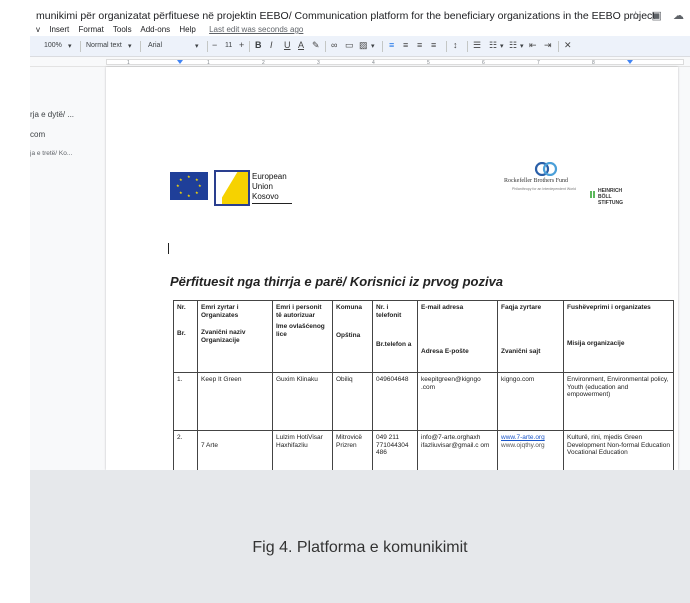  Describe the element at coordinates (349, 45) in the screenshot. I see `comment-icon: ▭` at that location.